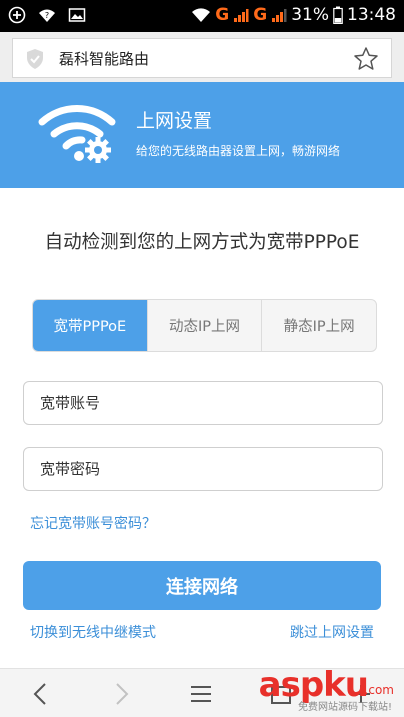 This screenshot has width=404, height=717. Describe the element at coordinates (203, 469) in the screenshot. I see `password-input` at that location.